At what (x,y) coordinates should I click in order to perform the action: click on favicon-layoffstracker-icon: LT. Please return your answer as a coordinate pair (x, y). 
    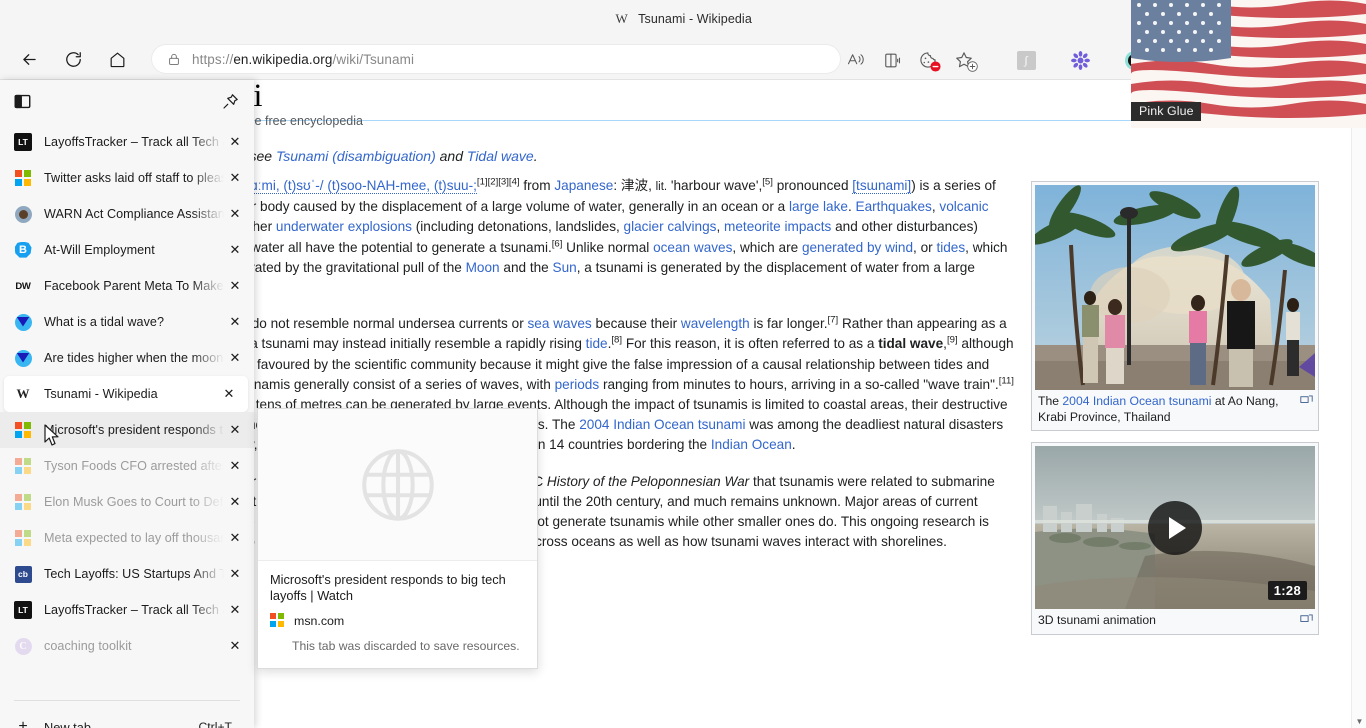
    Looking at the image, I should click on (23, 142).